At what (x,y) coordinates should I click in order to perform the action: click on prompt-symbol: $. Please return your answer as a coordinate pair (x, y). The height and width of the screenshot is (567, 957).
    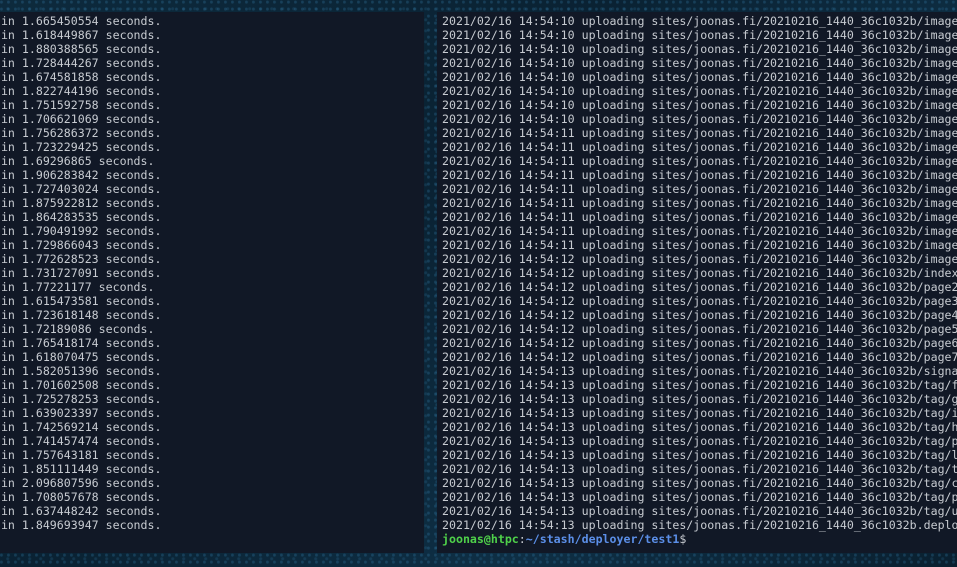
    Looking at the image, I should click on (683, 539).